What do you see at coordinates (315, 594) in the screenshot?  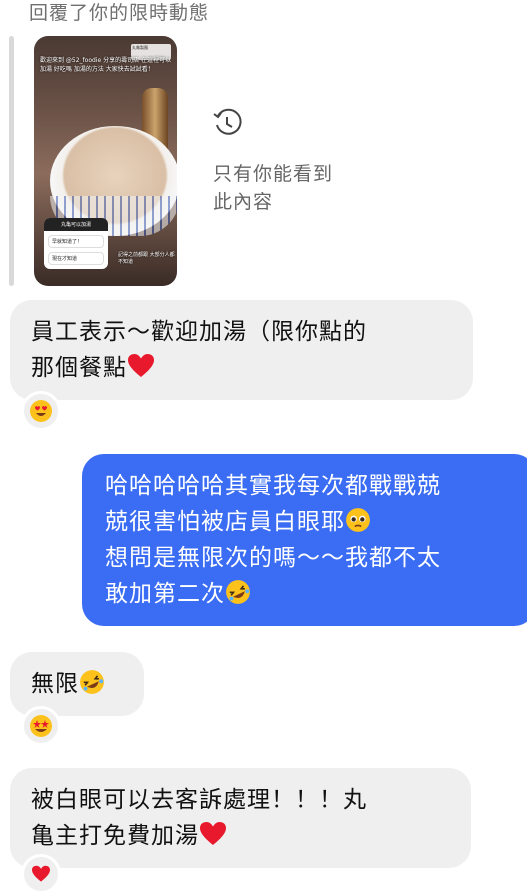 I see `message-line: 敢加第二次` at bounding box center [315, 594].